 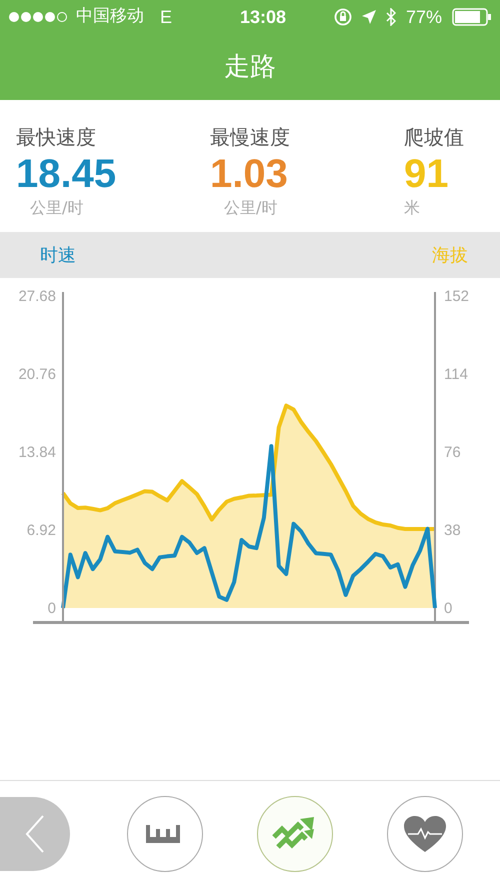 I want to click on y-tick-label: 152, so click(x=457, y=296).